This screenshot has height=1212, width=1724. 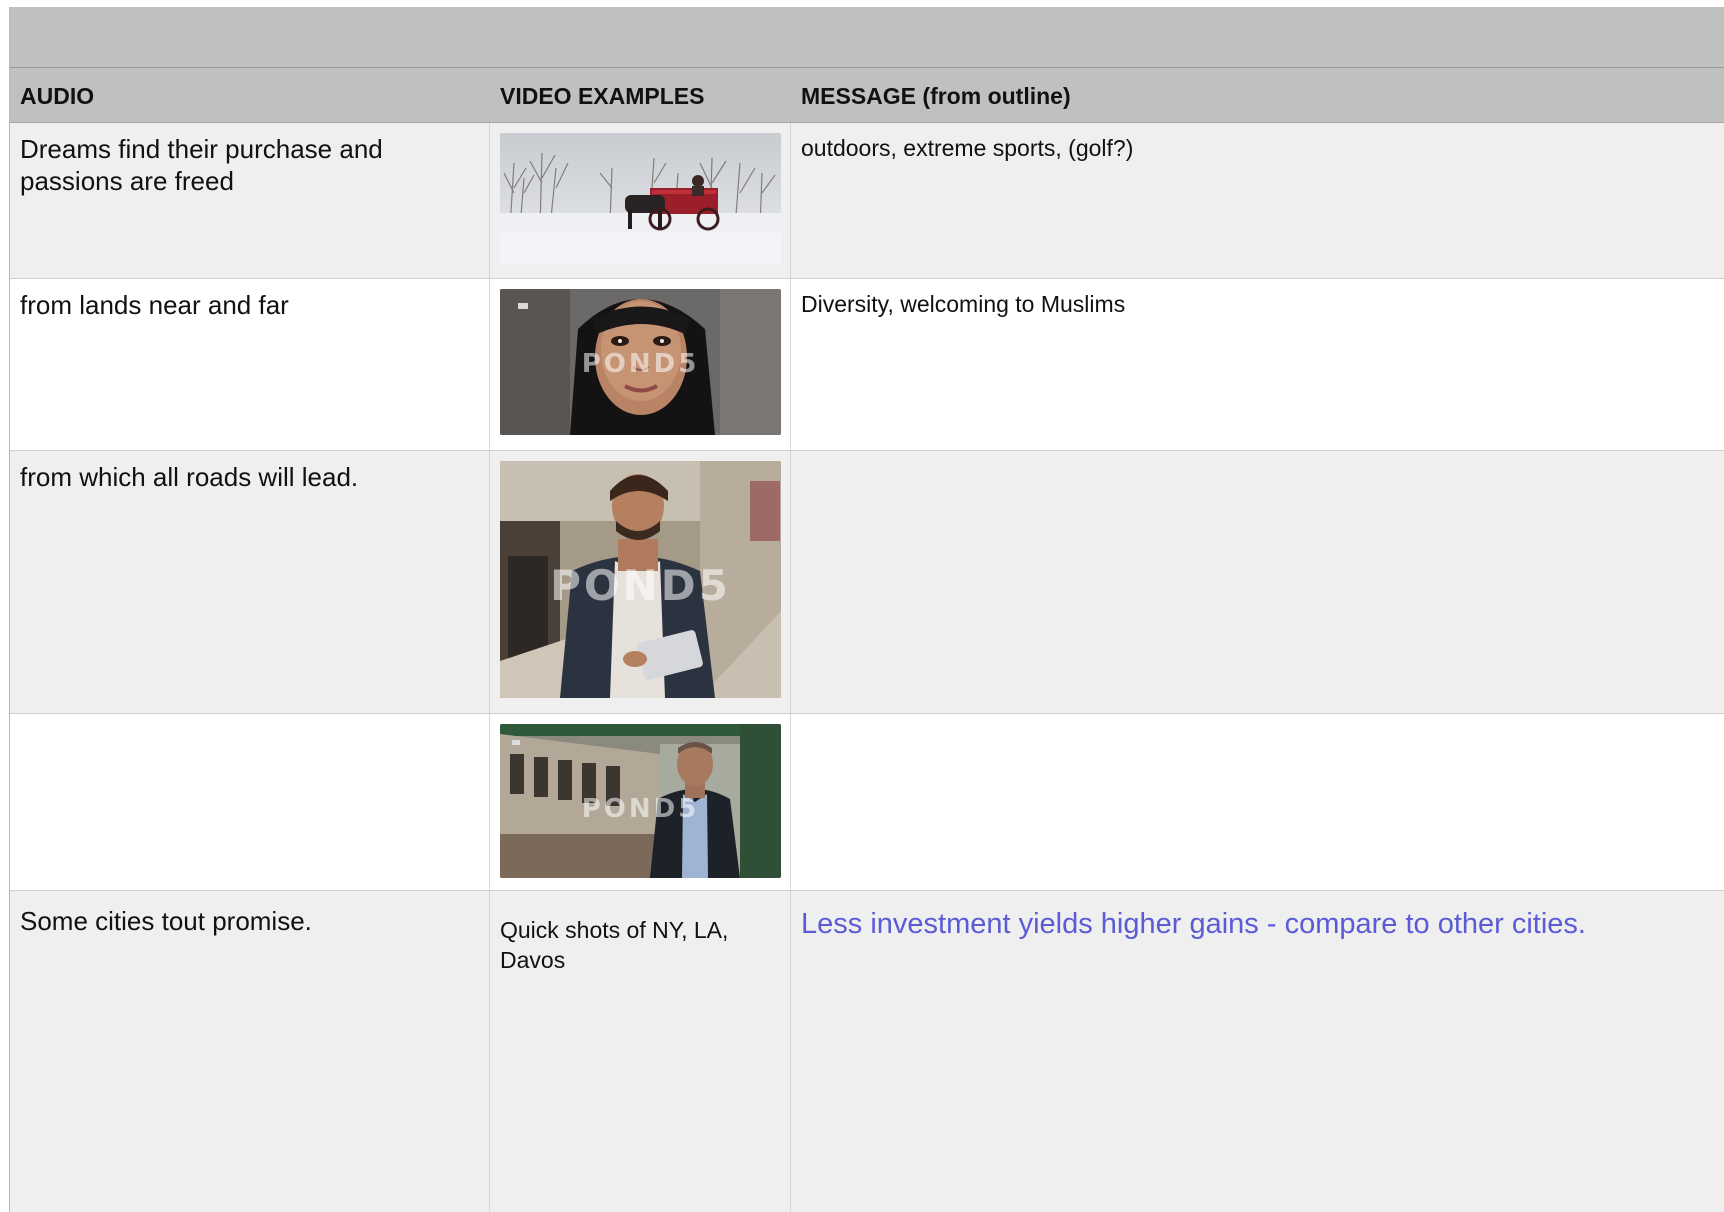 I want to click on man-beside-train-image: POND5, so click(x=640, y=801).